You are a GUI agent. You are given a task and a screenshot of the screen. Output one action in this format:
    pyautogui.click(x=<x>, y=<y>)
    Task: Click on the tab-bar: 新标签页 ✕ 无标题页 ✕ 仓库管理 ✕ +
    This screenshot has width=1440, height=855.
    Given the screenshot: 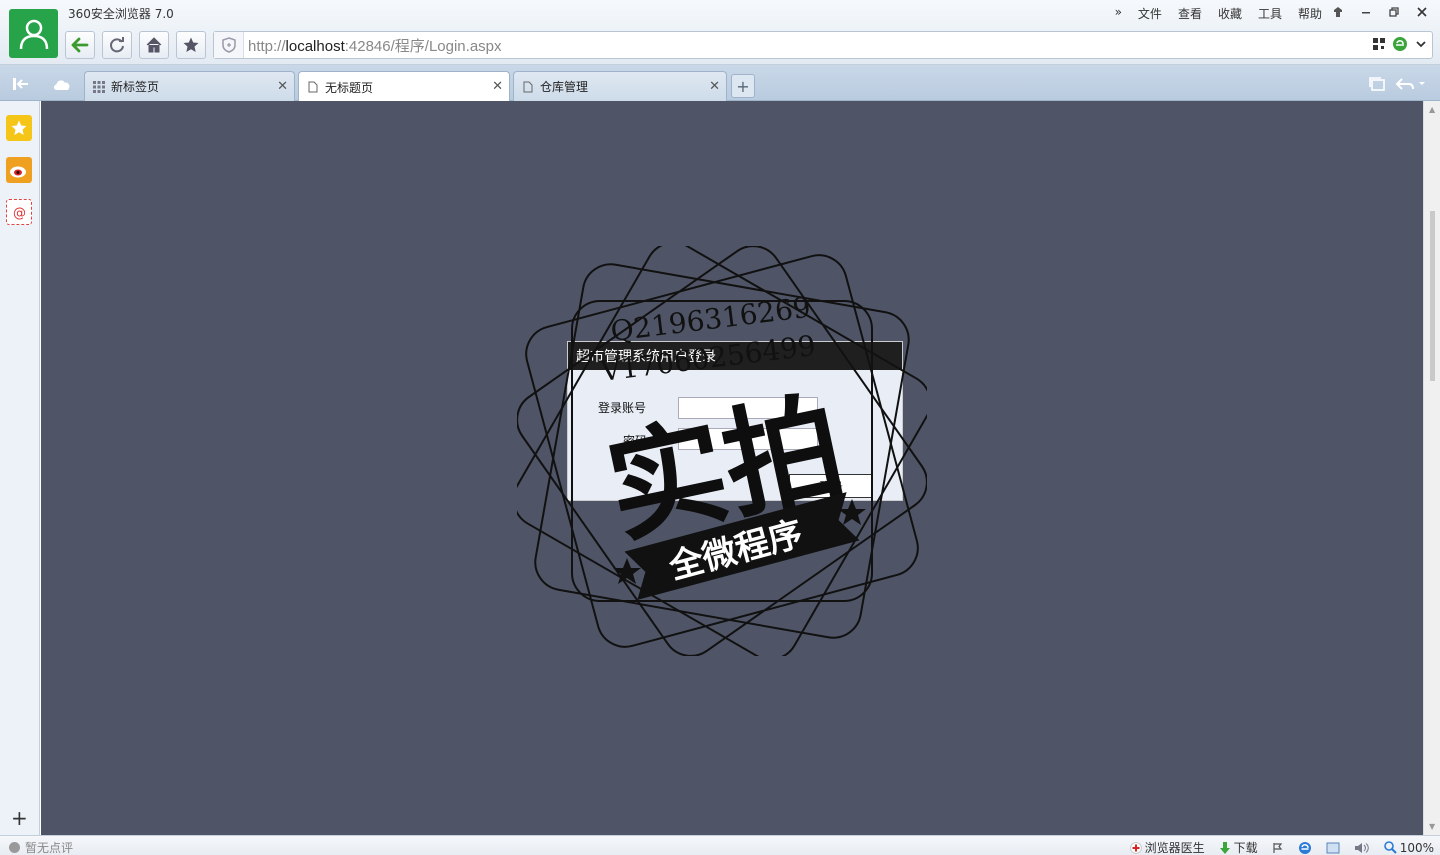 What is the action you would take?
    pyautogui.click(x=720, y=83)
    